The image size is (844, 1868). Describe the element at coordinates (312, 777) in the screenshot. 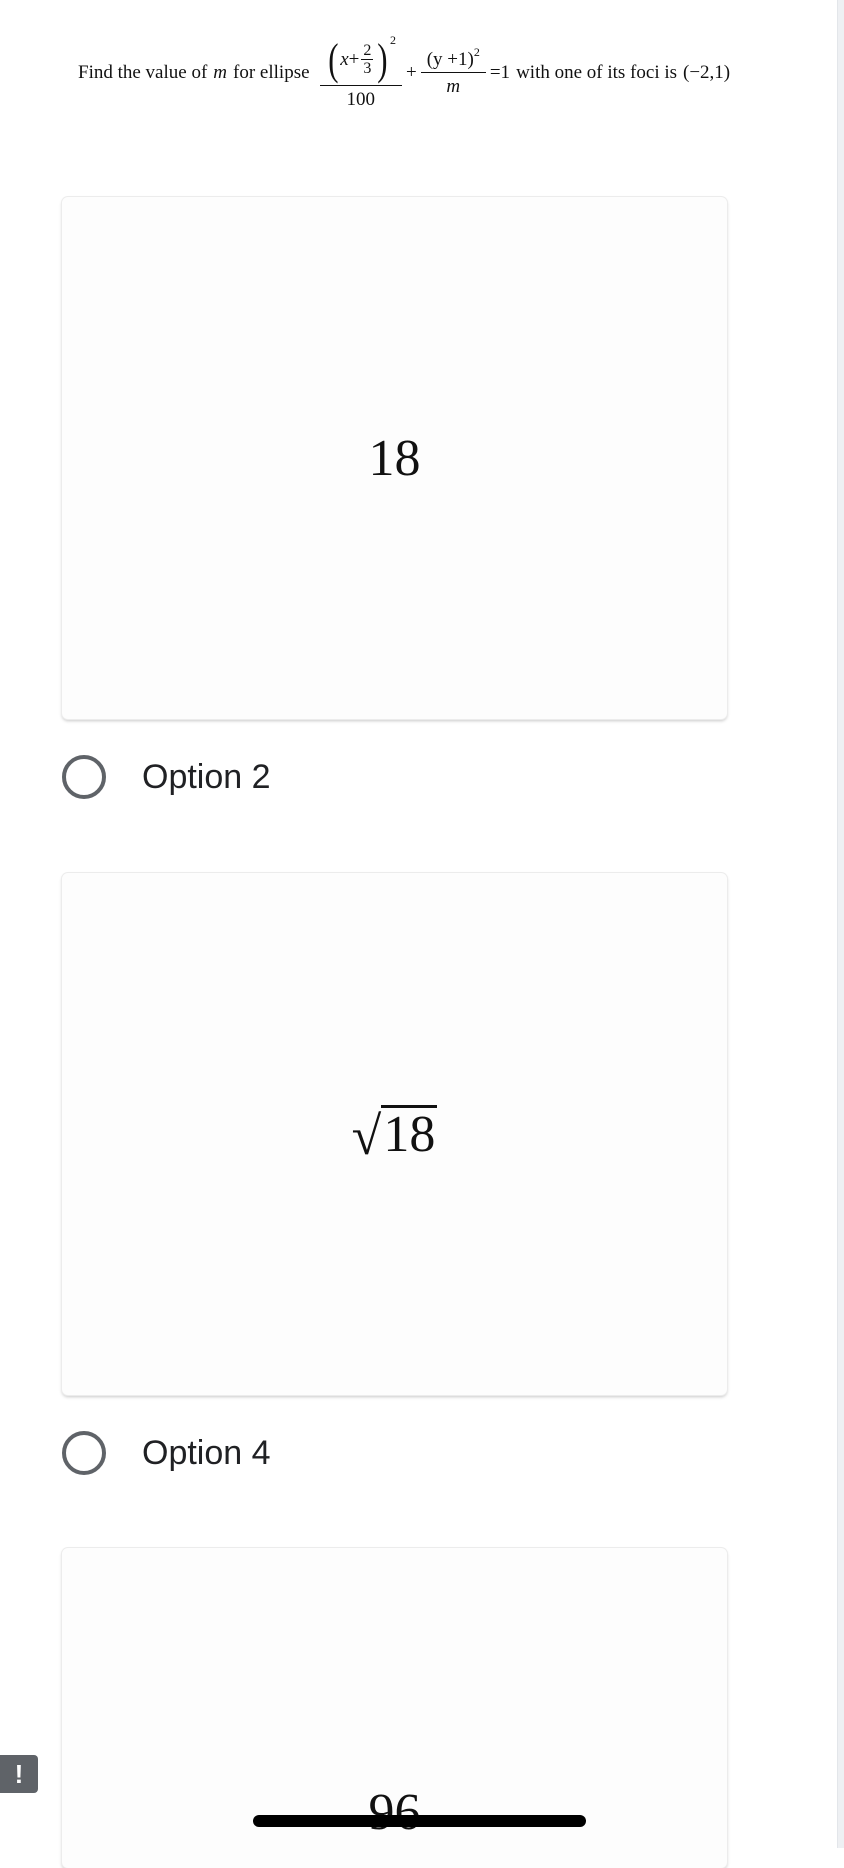

I see `option-2: Option 2` at that location.